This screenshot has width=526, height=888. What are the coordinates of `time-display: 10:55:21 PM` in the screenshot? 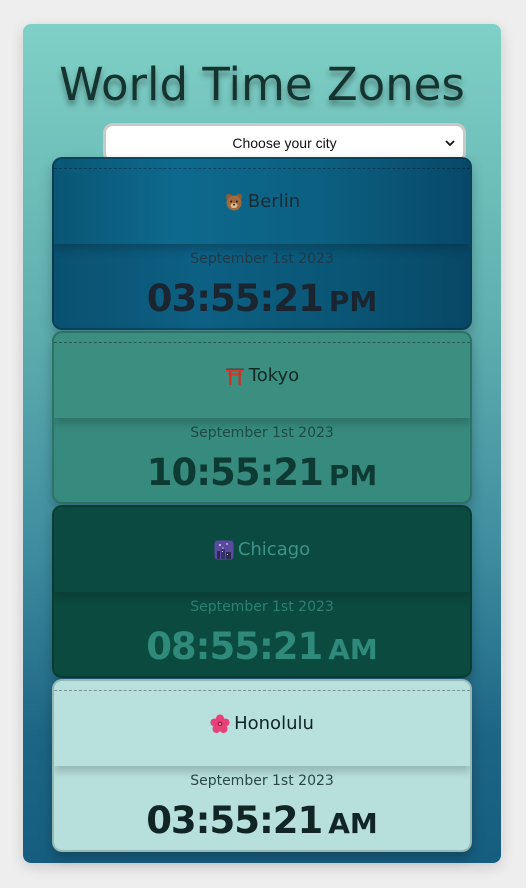 It's located at (262, 472).